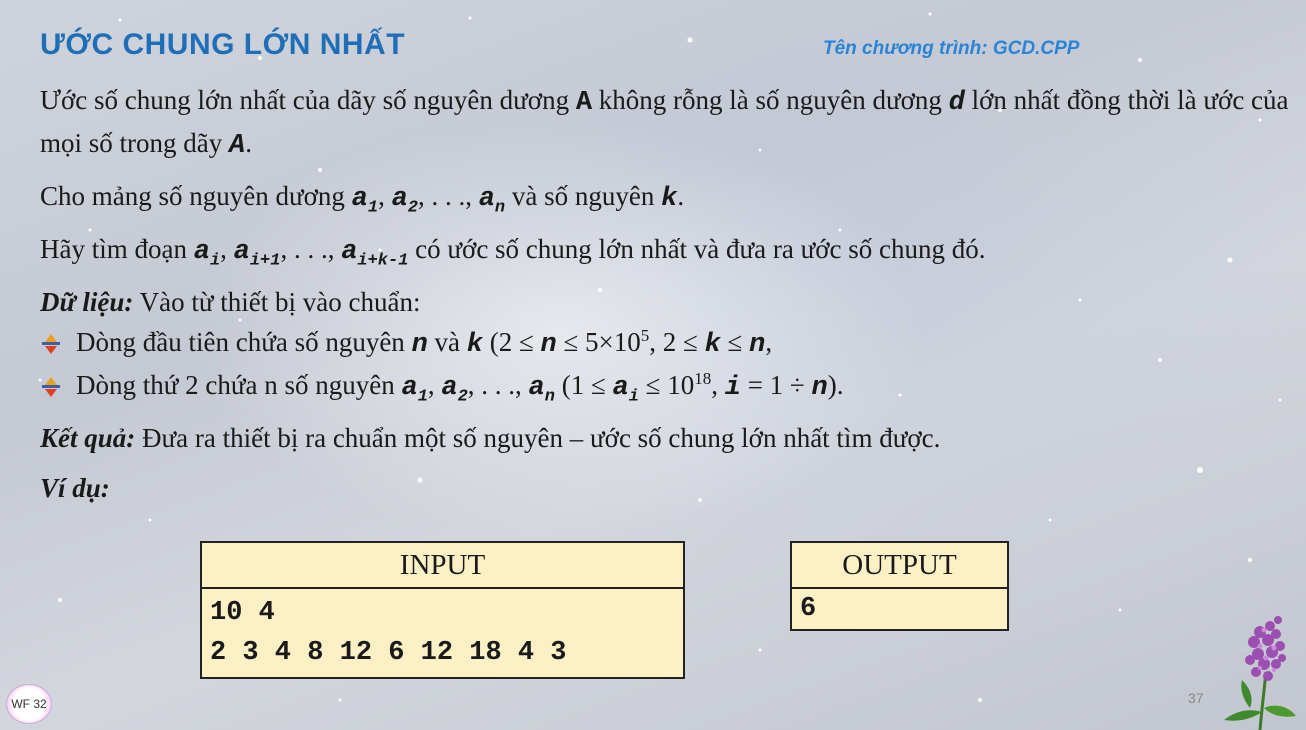 The width and height of the screenshot is (1306, 730). What do you see at coordinates (75, 488) in the screenshot?
I see `example-label: Ví dụ:` at bounding box center [75, 488].